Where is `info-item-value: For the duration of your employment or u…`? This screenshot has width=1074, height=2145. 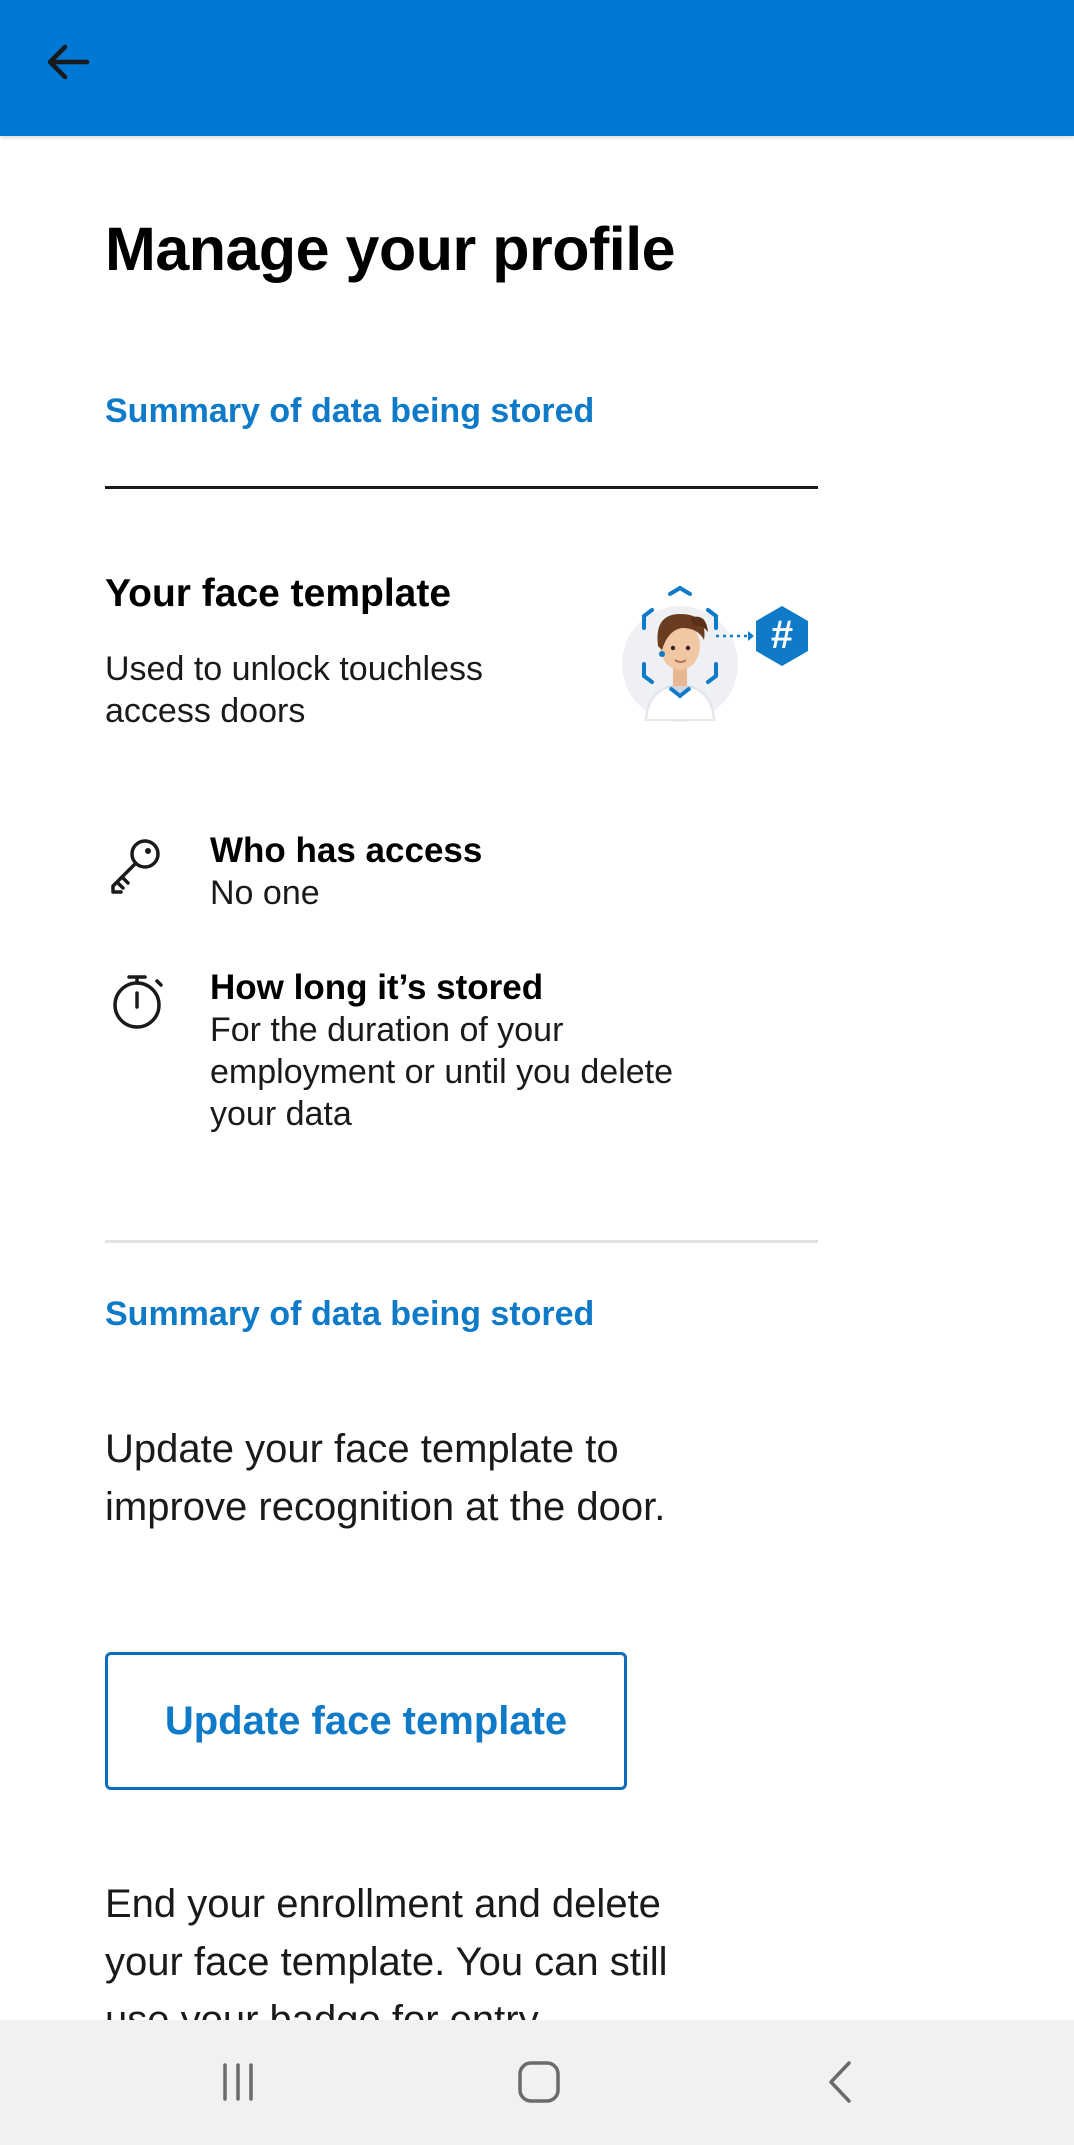 info-item-value: For the duration of your employment or u… is located at coordinates (442, 1072).